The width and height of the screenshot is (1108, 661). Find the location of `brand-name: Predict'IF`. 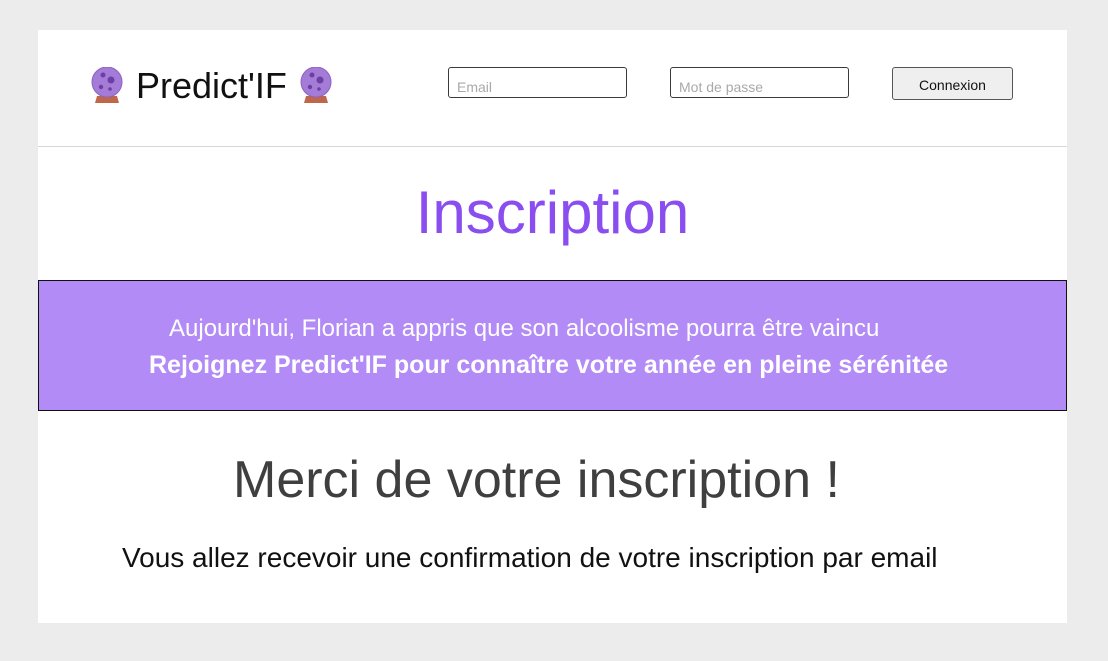

brand-name: Predict'IF is located at coordinates (211, 85).